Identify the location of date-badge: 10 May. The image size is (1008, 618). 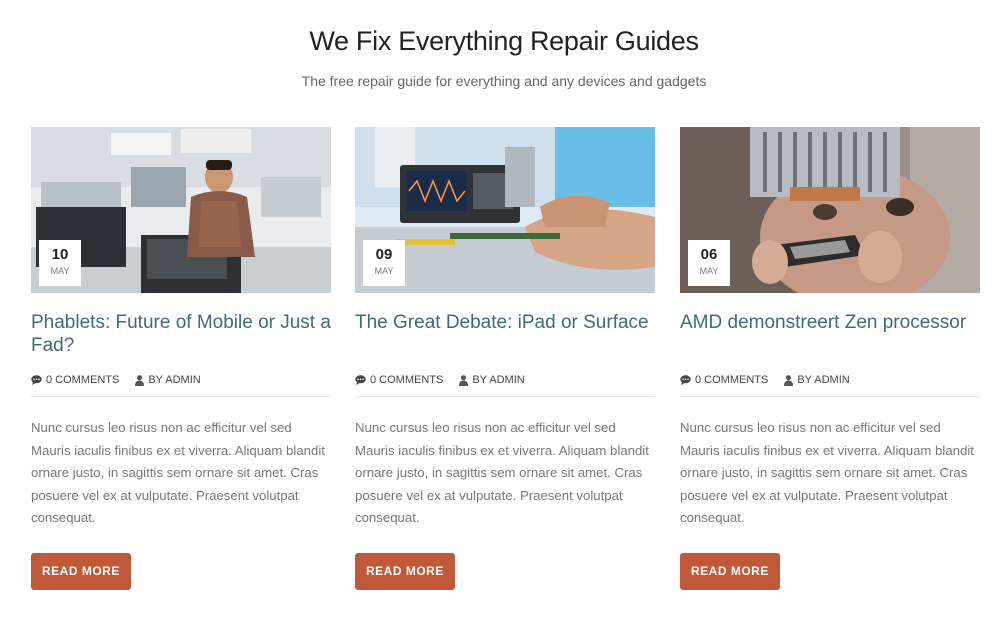
(60, 263).